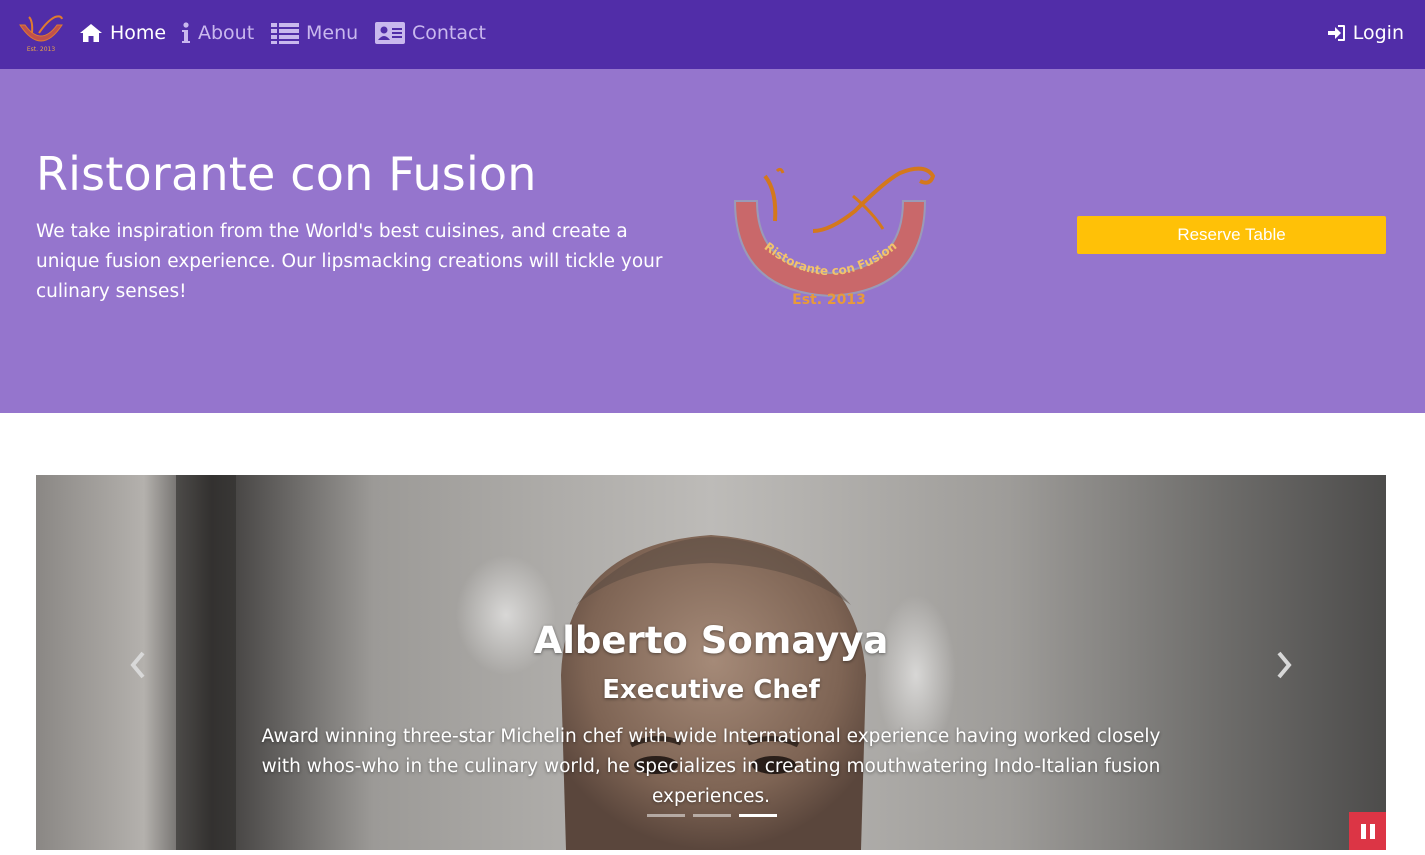 This screenshot has height=855, width=1425. I want to click on login-link: Login, so click(1365, 33).